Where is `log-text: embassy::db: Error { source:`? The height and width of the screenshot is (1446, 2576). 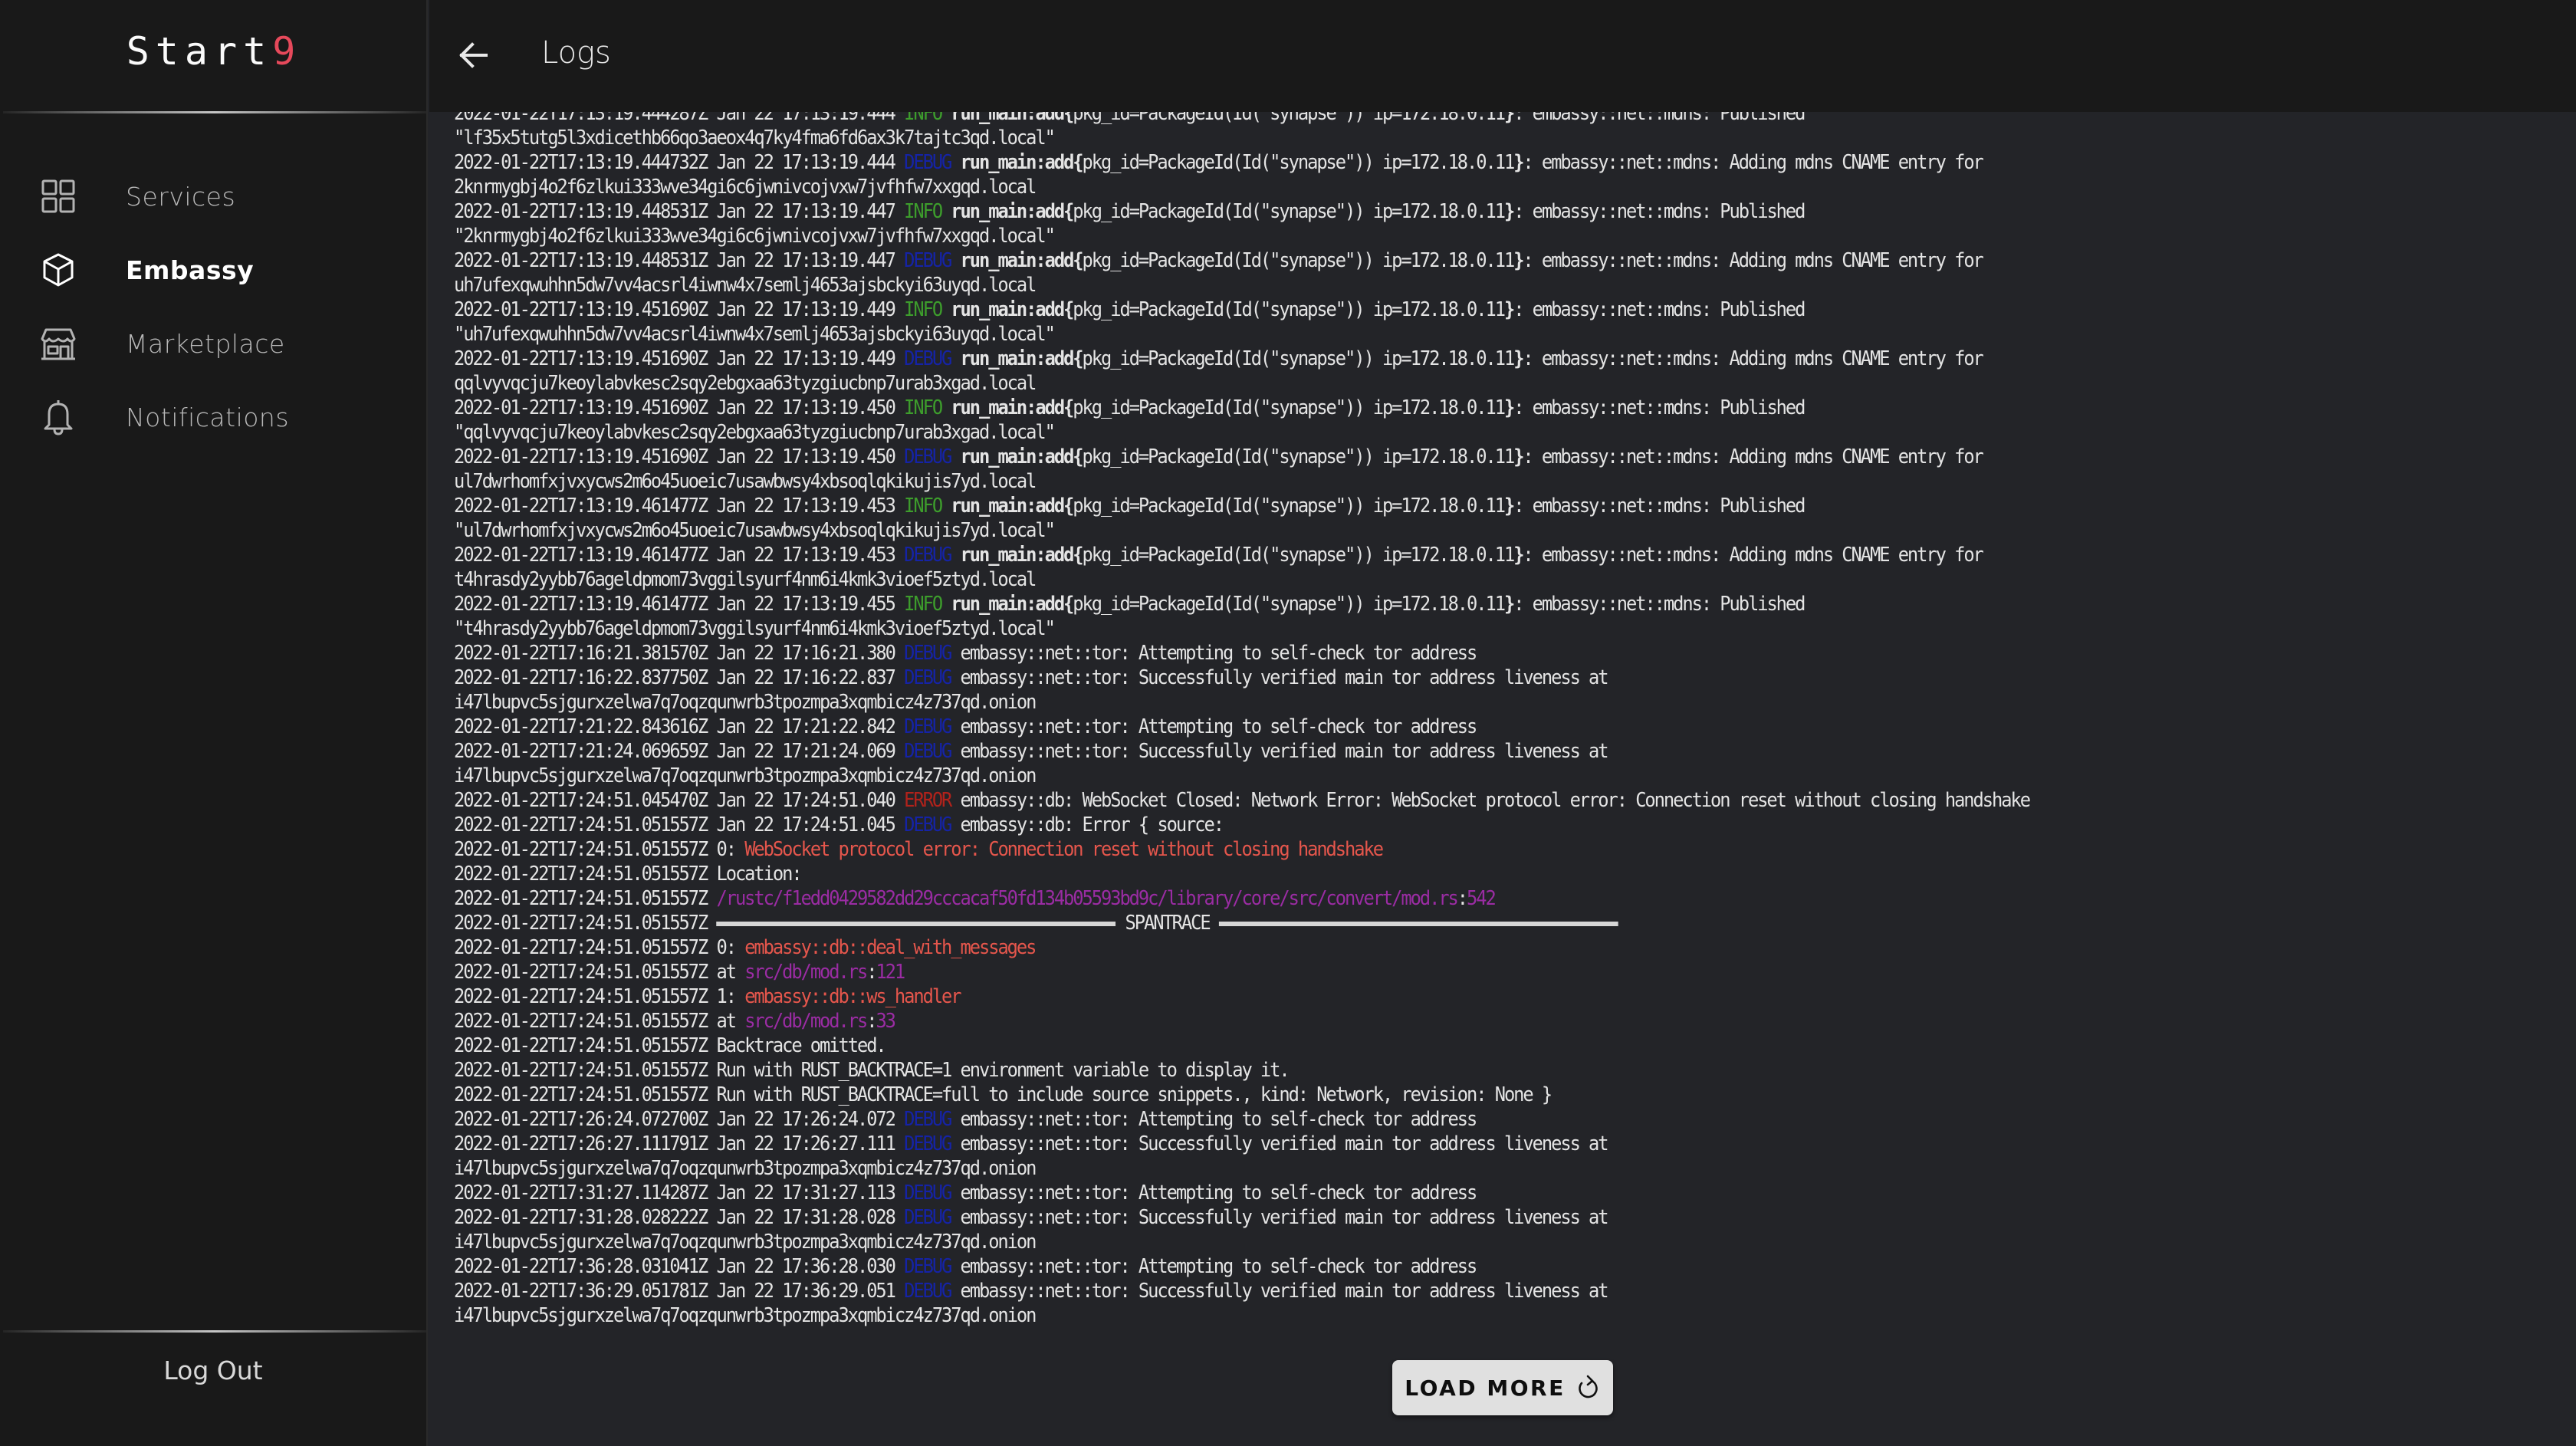
log-text: embassy::db: Error { source: is located at coordinates (1088, 824).